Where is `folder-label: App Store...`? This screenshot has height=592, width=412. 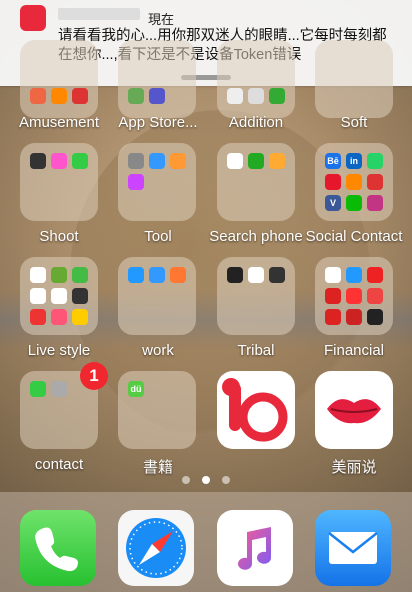
folder-label: App Store... is located at coordinates (158, 122).